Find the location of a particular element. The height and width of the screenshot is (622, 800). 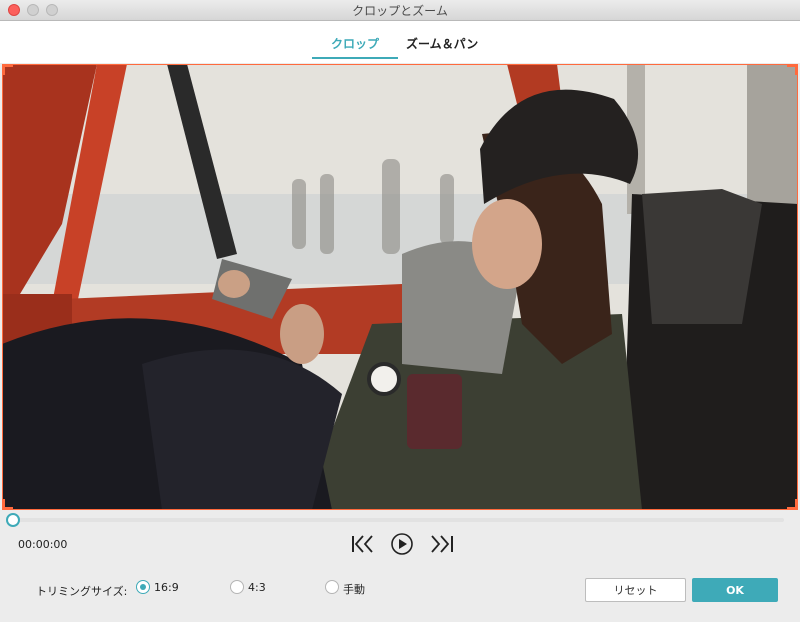

ok-button: OK is located at coordinates (735, 590).